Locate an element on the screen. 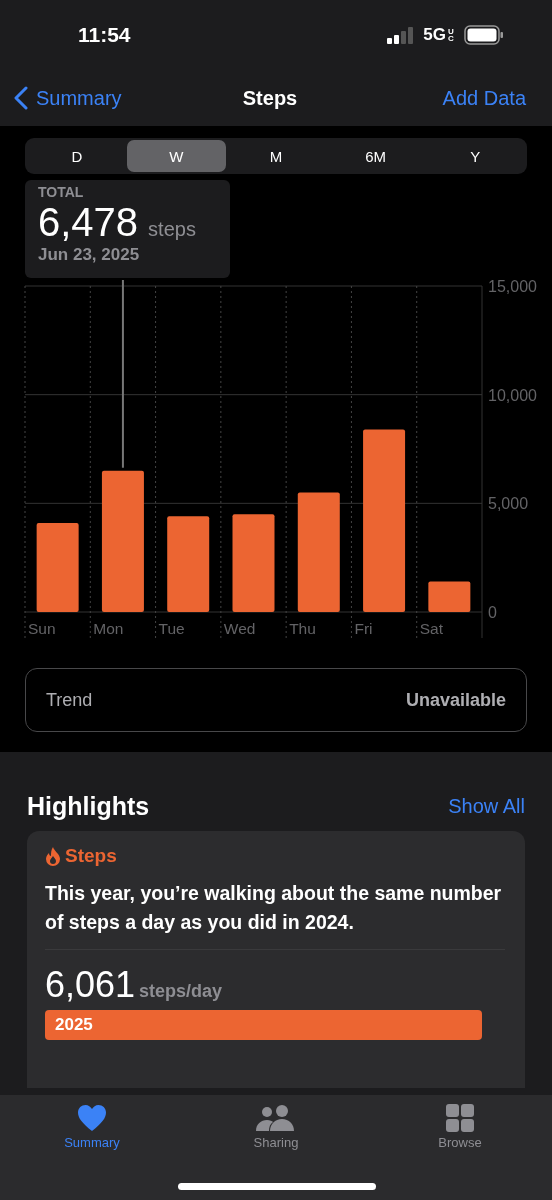 This screenshot has height=1200, width=552. average-value: 6,061 is located at coordinates (90, 985).